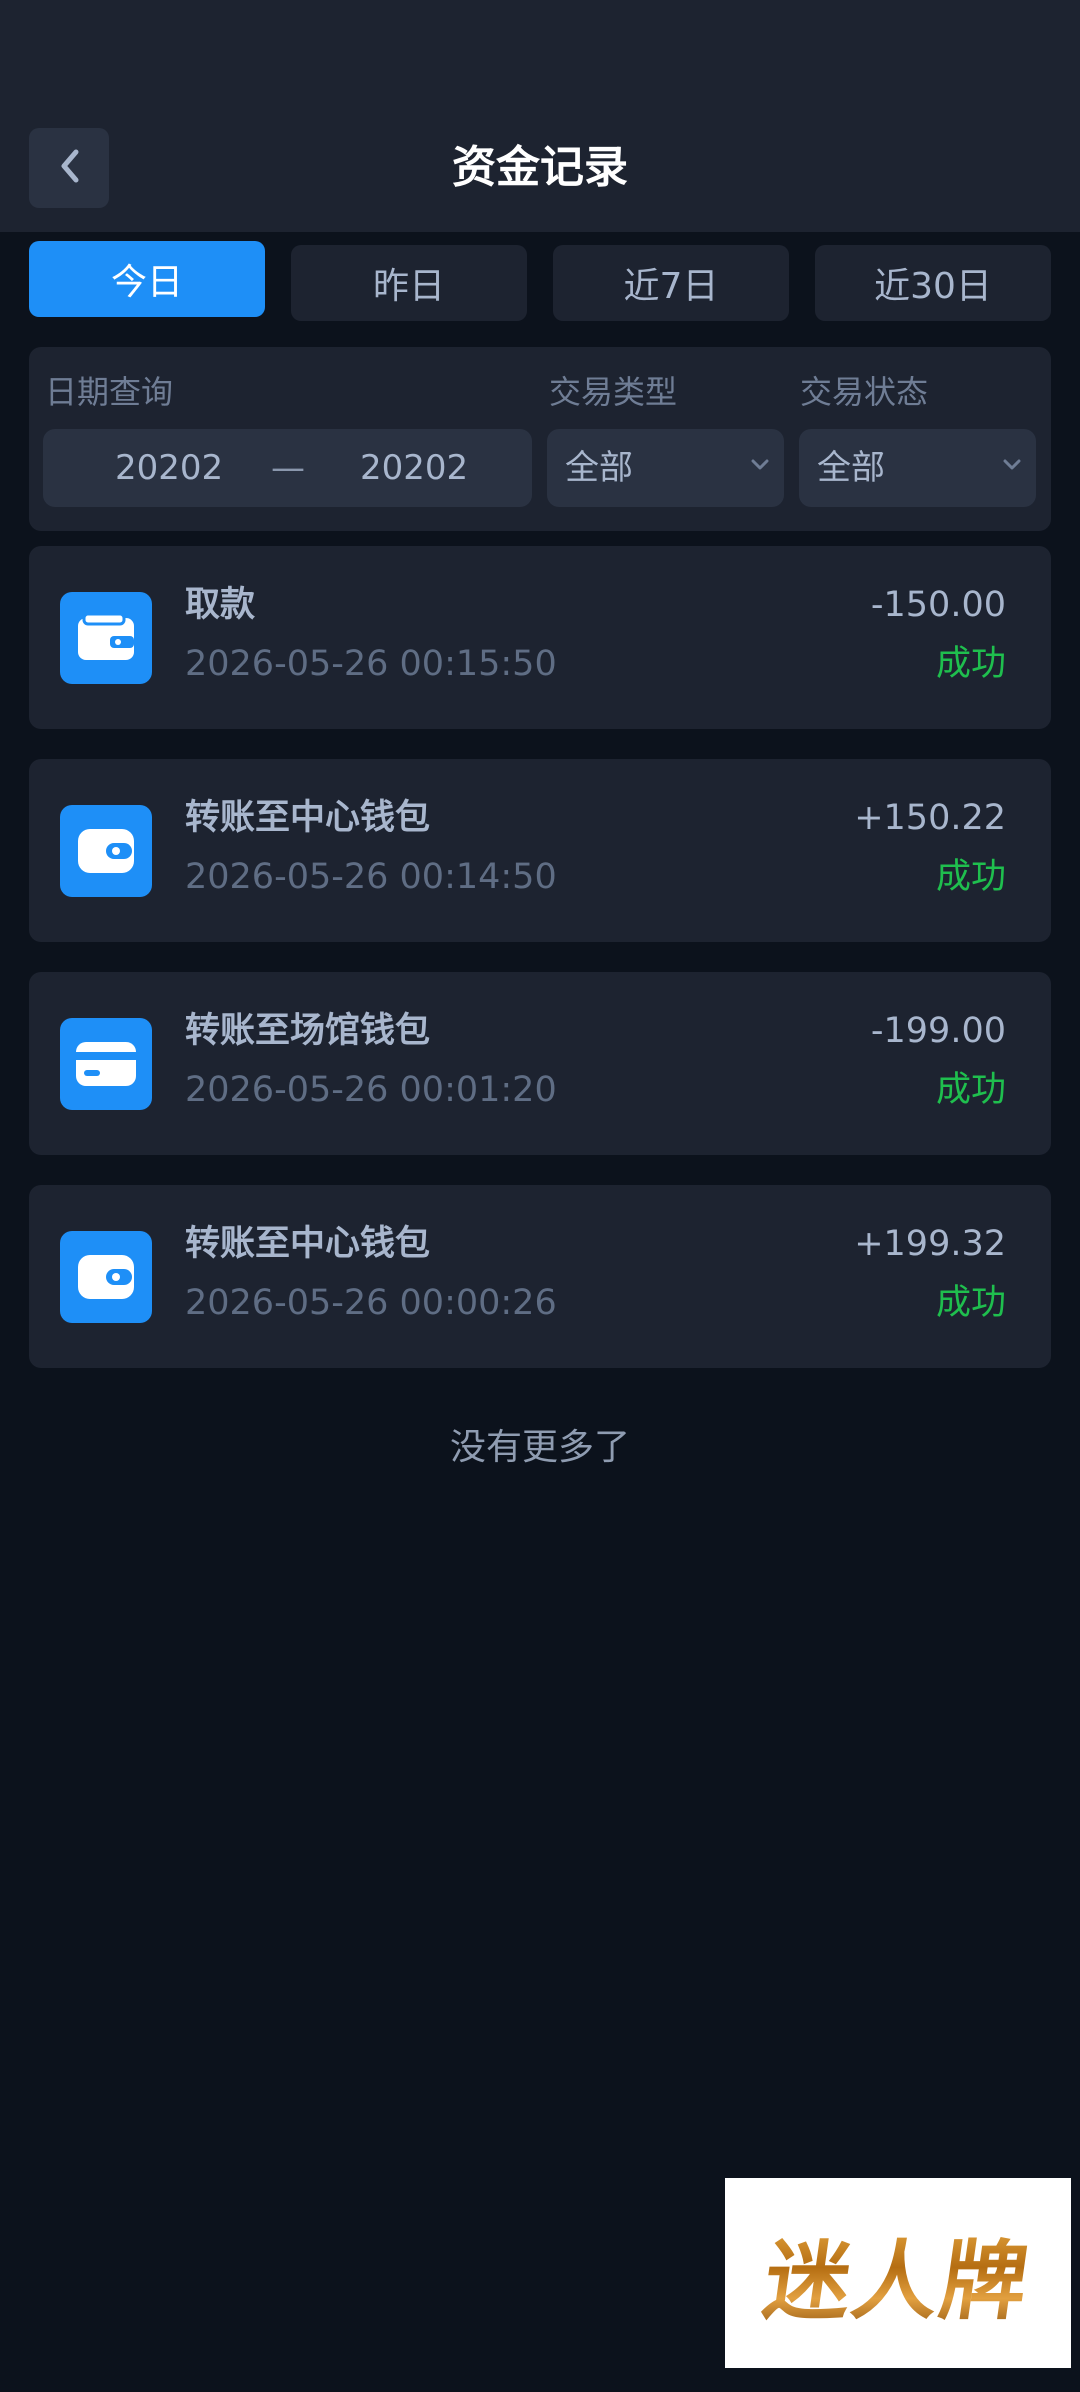 The height and width of the screenshot is (2392, 1080). What do you see at coordinates (539, 1447) in the screenshot?
I see `no-more-text: 没有更多了` at bounding box center [539, 1447].